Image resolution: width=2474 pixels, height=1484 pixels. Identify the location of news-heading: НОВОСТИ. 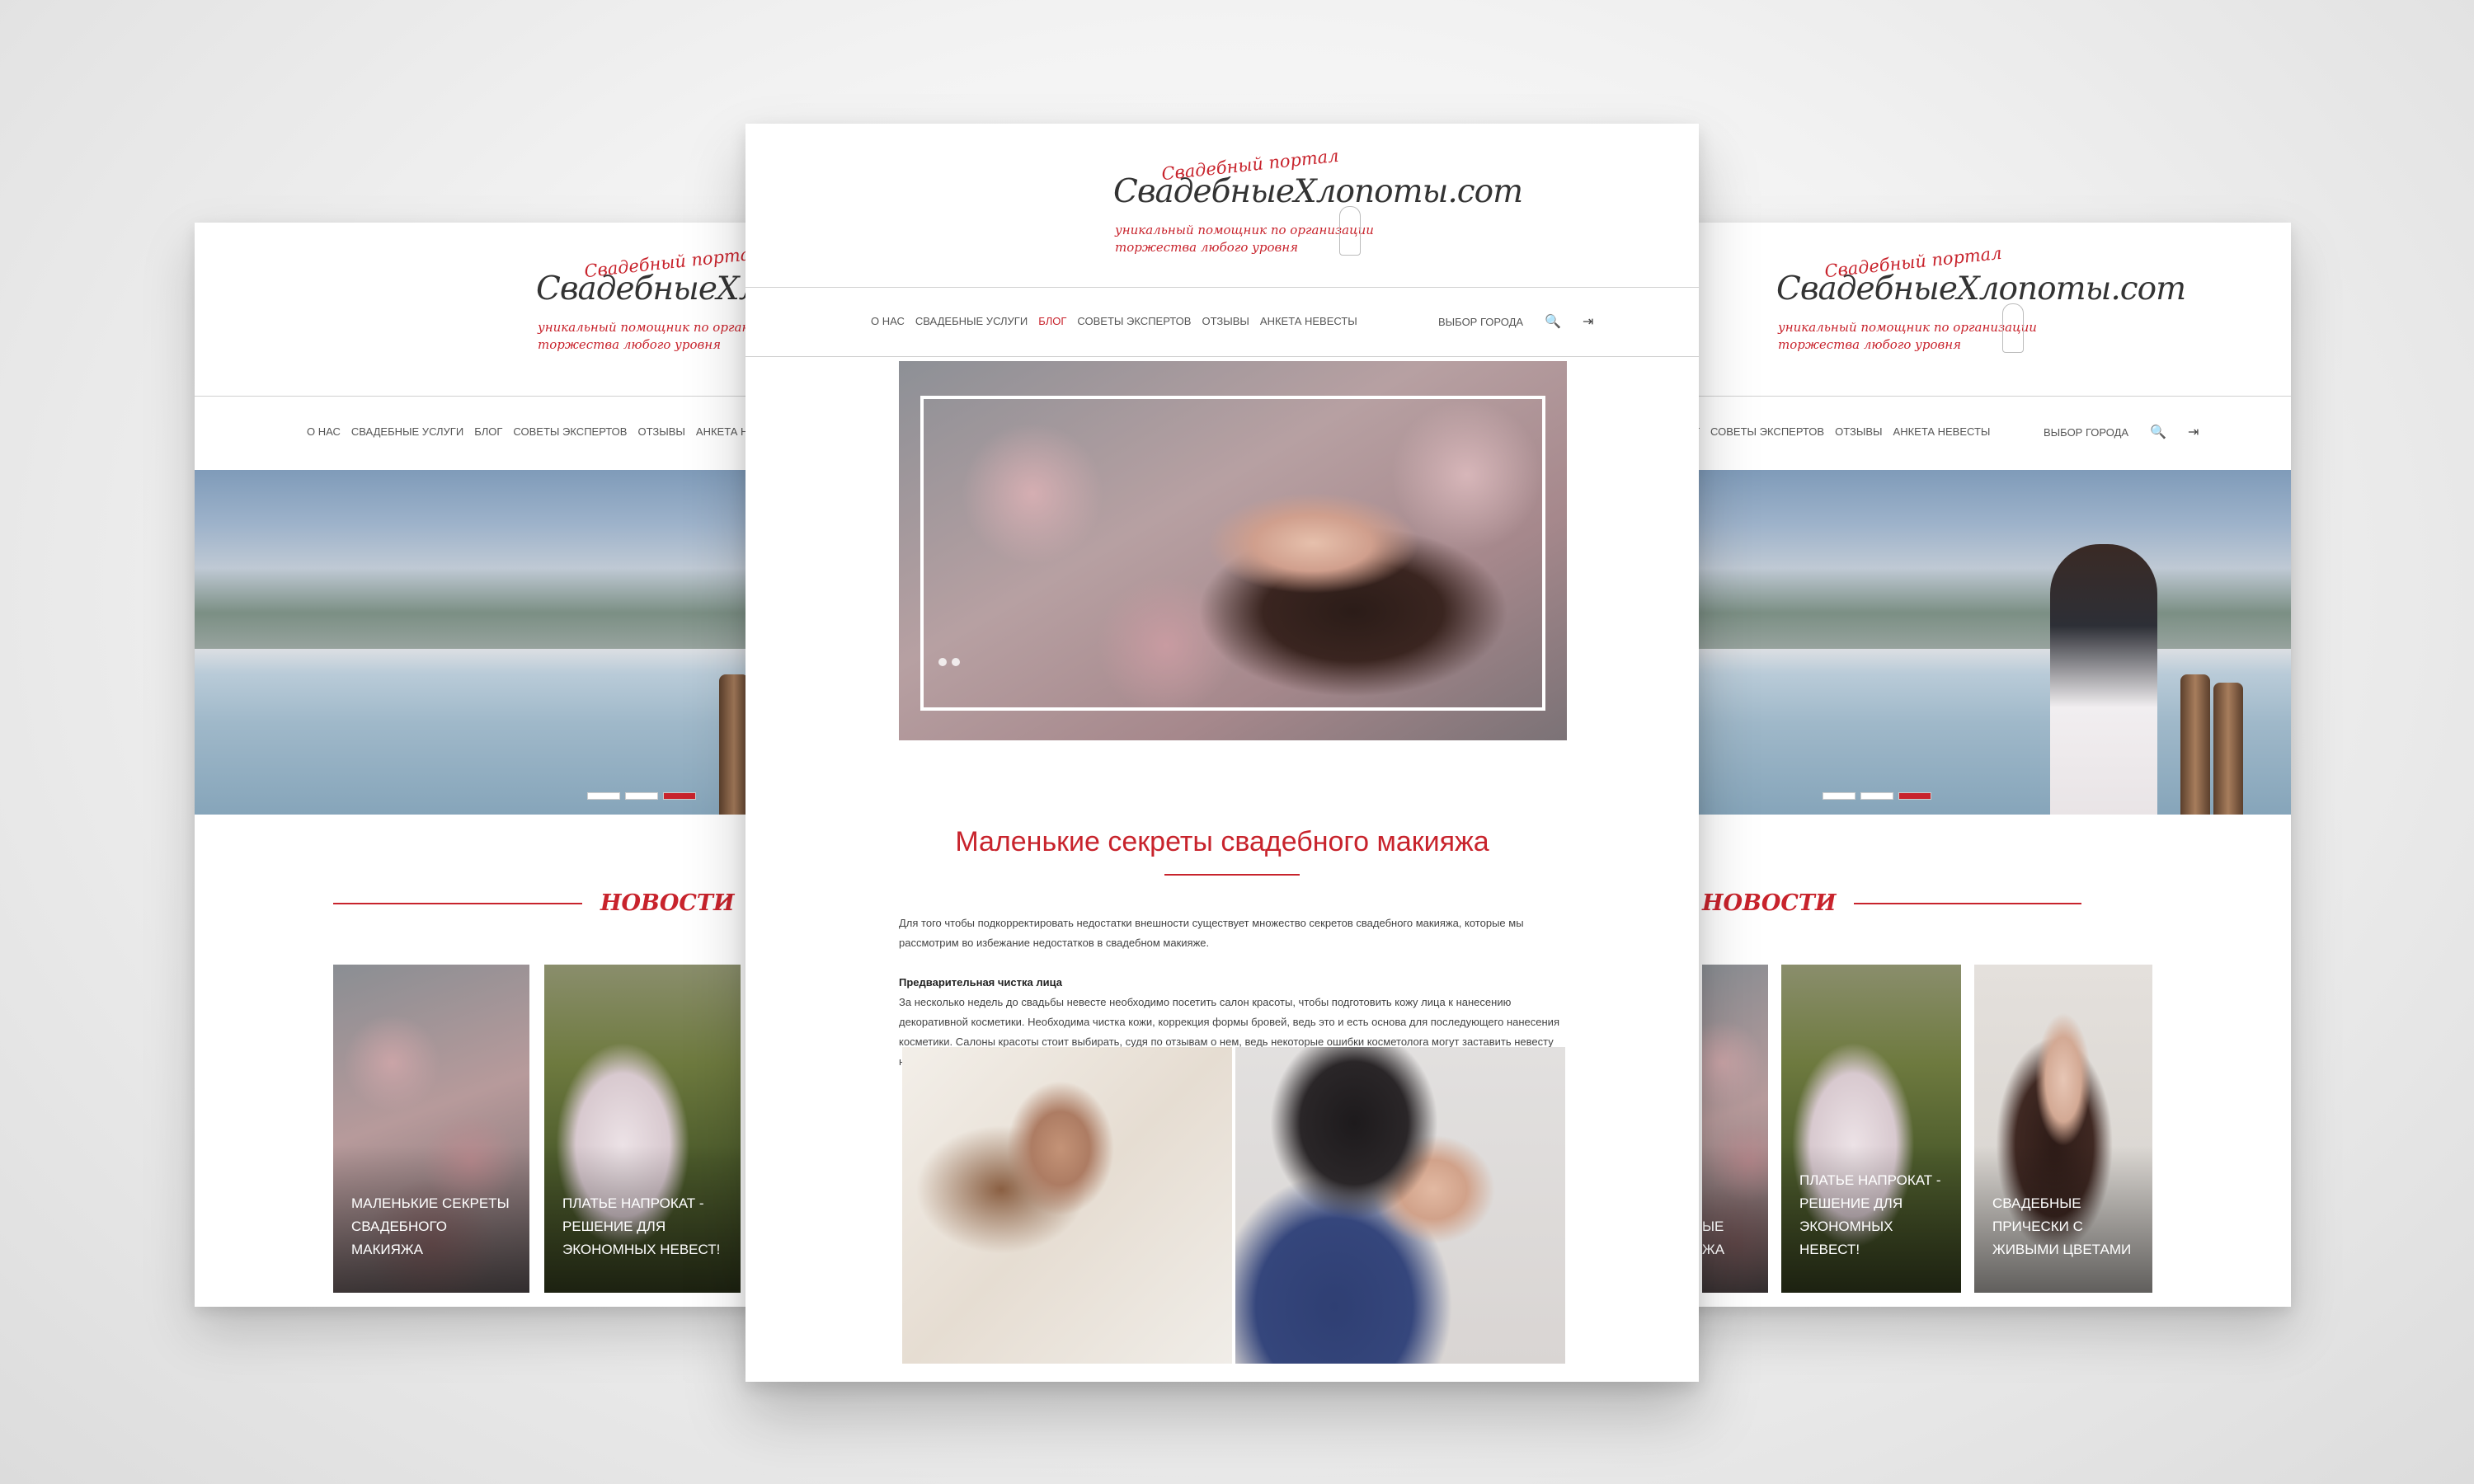
(1892, 903).